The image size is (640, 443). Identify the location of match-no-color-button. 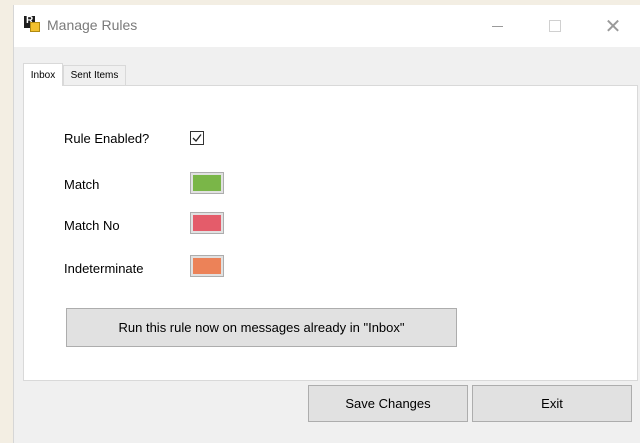
(207, 223).